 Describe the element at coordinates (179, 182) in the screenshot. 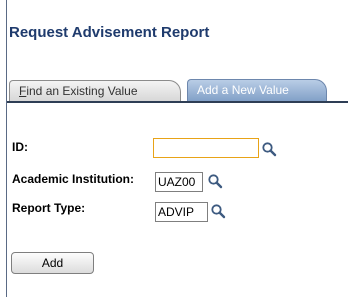

I see `academic-institution-input` at that location.